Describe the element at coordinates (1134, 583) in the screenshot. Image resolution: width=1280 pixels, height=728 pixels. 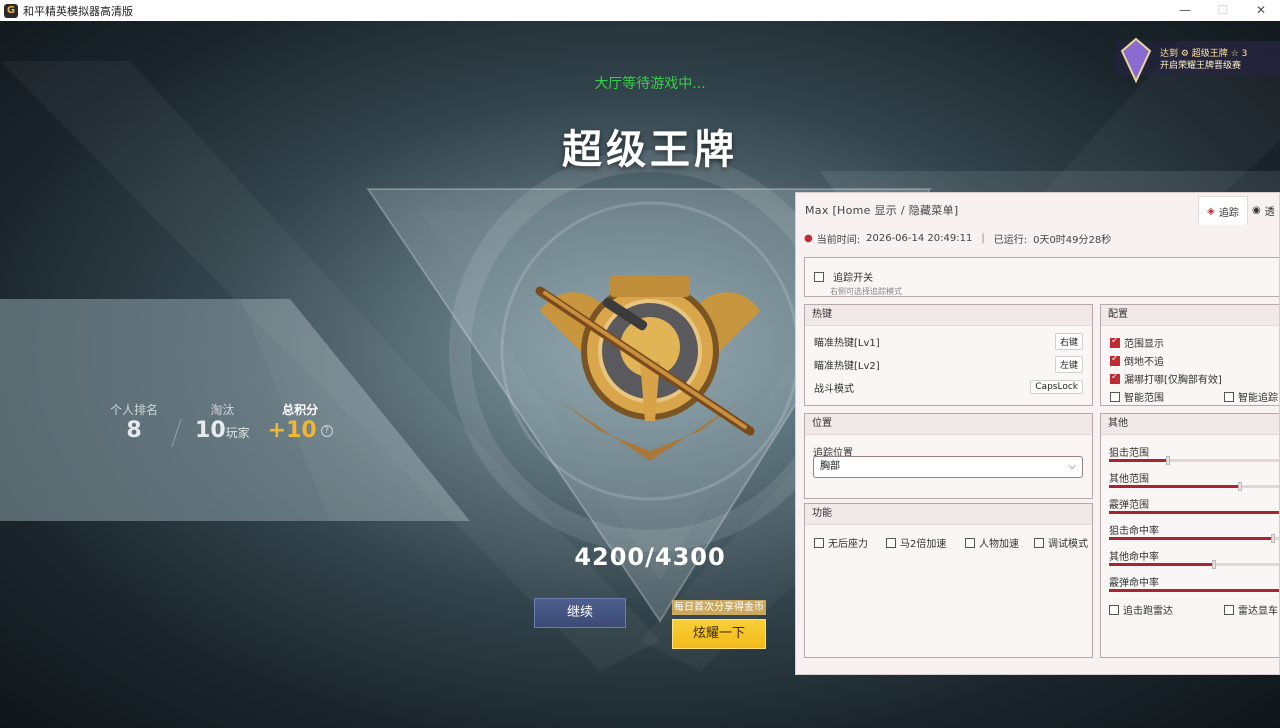
I see `slider-label: 霰弹命中率` at that location.